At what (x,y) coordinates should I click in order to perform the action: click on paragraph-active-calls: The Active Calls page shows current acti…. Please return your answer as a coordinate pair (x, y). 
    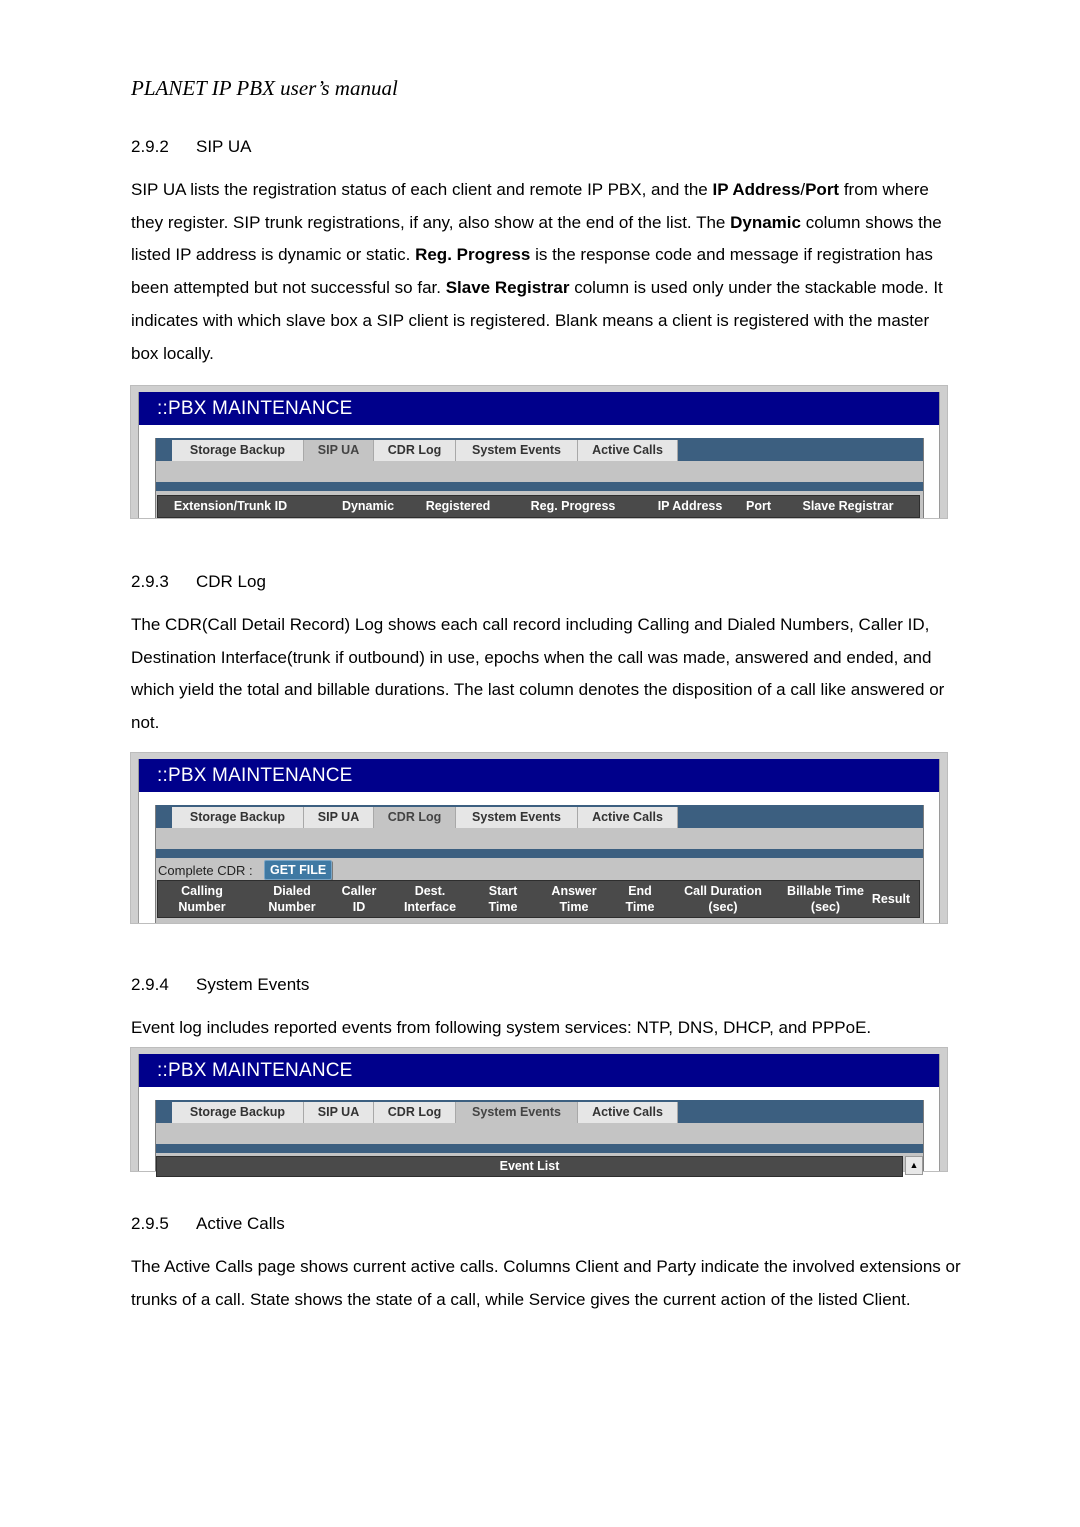
    Looking at the image, I should click on (546, 1283).